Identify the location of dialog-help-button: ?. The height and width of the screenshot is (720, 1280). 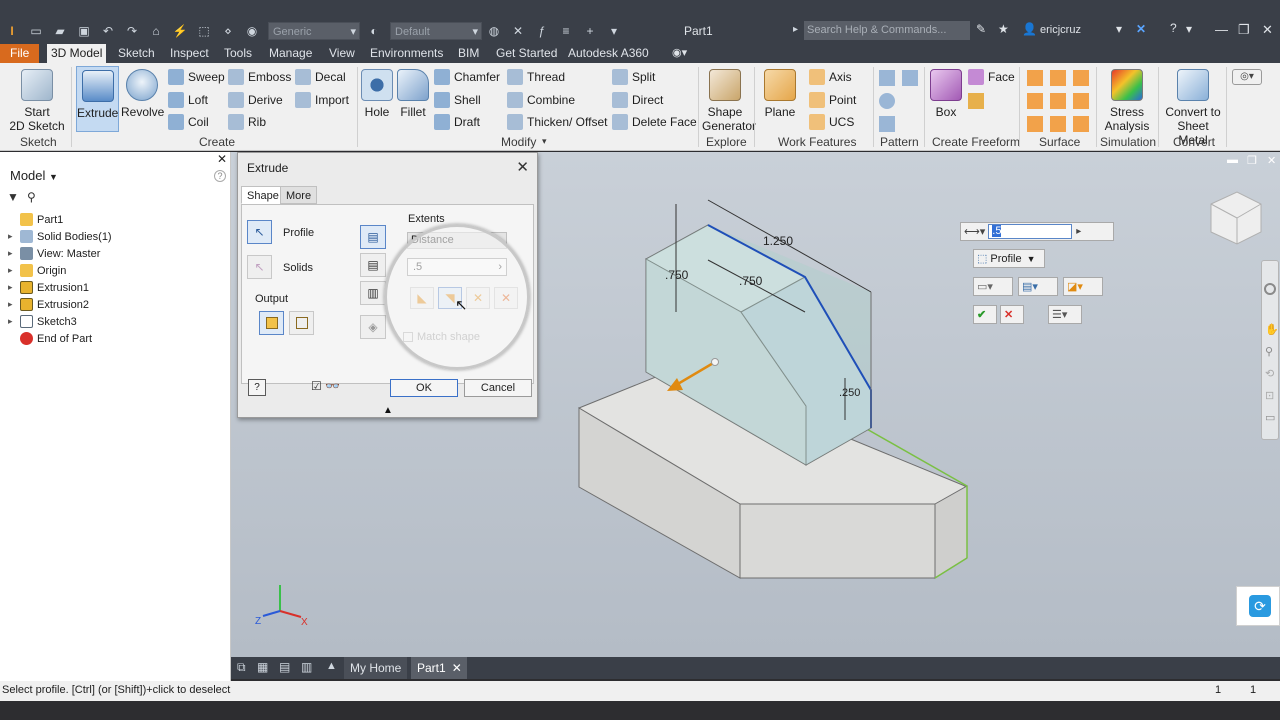
(257, 387).